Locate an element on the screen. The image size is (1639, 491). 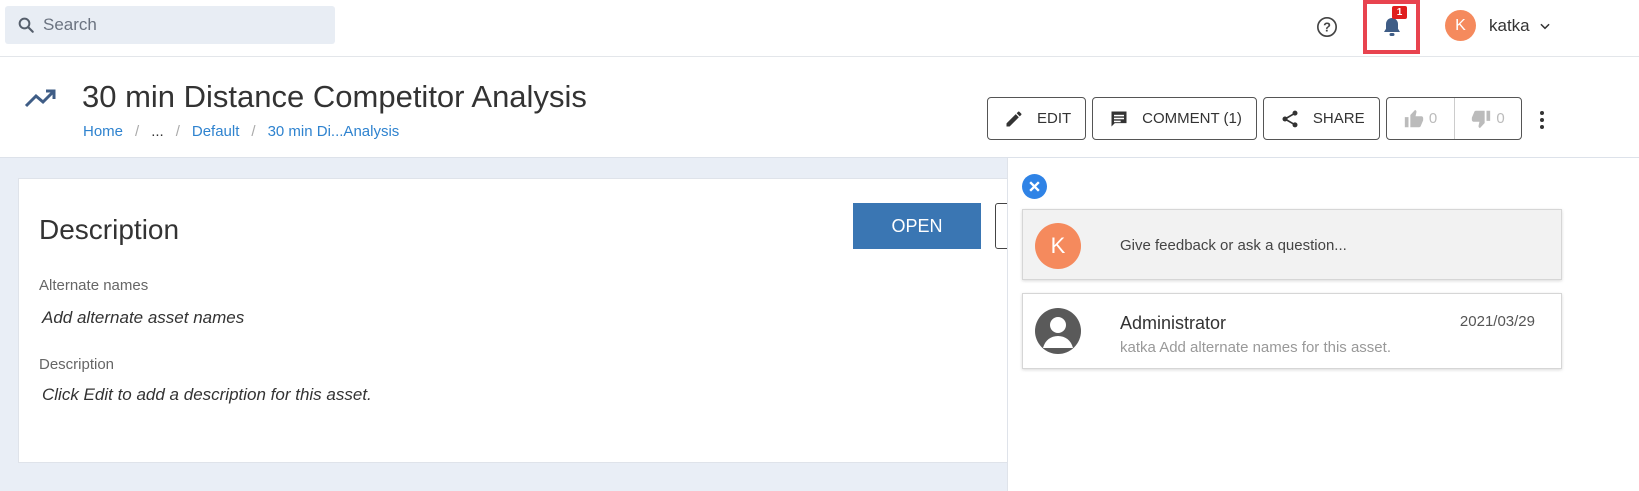
notifications-button: 1 is located at coordinates (1391, 27).